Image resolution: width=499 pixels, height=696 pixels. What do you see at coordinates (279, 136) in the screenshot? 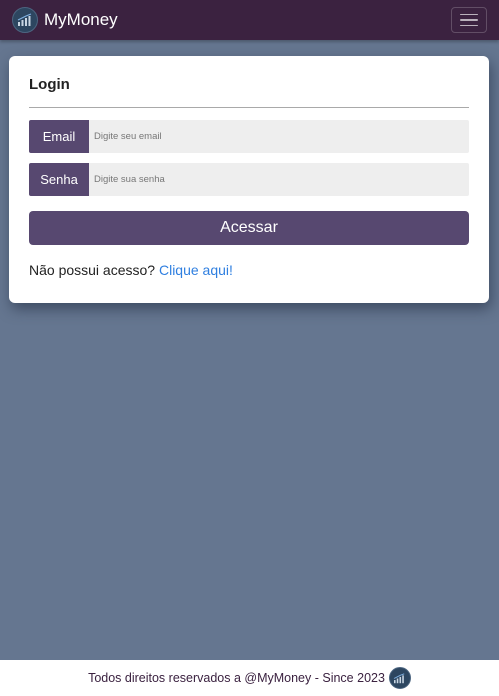
I see `email-field` at bounding box center [279, 136].